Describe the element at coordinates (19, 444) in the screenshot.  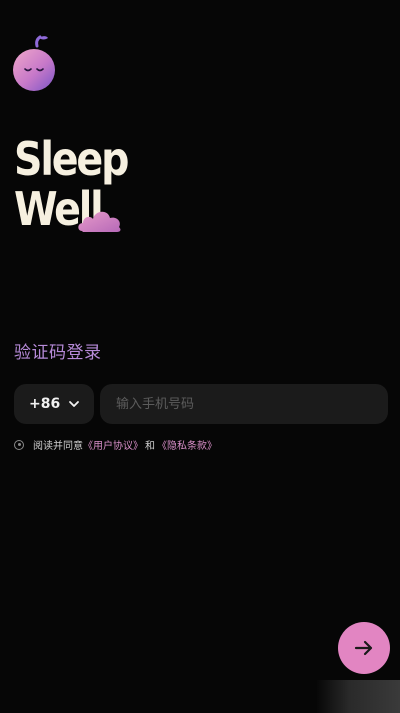
I see `agreement-radio` at that location.